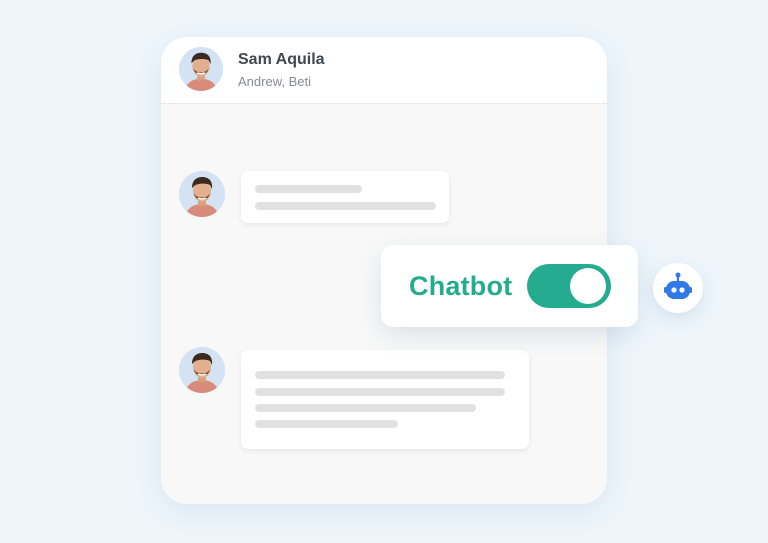 The image size is (768, 543). What do you see at coordinates (569, 286) in the screenshot?
I see `chatbot-toggle` at bounding box center [569, 286].